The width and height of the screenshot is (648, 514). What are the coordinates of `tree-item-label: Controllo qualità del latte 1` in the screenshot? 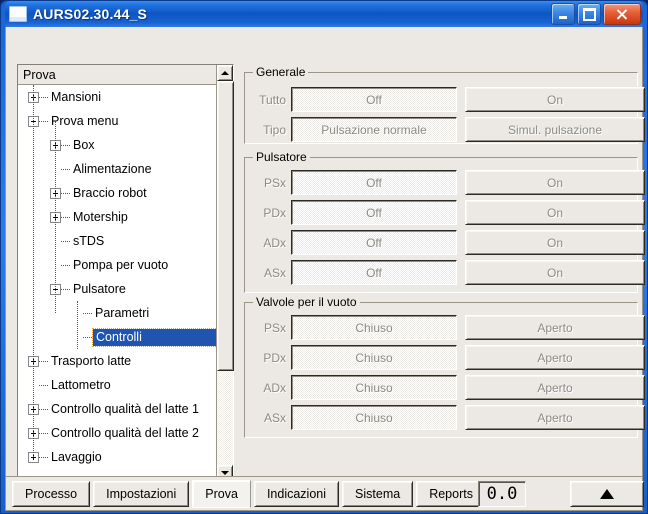 It's located at (125, 409).